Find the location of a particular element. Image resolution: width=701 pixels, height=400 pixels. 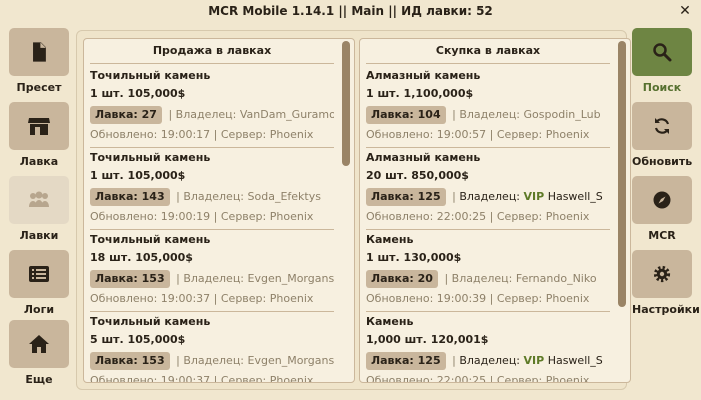

refresh-label: Обновить is located at coordinates (662, 161).